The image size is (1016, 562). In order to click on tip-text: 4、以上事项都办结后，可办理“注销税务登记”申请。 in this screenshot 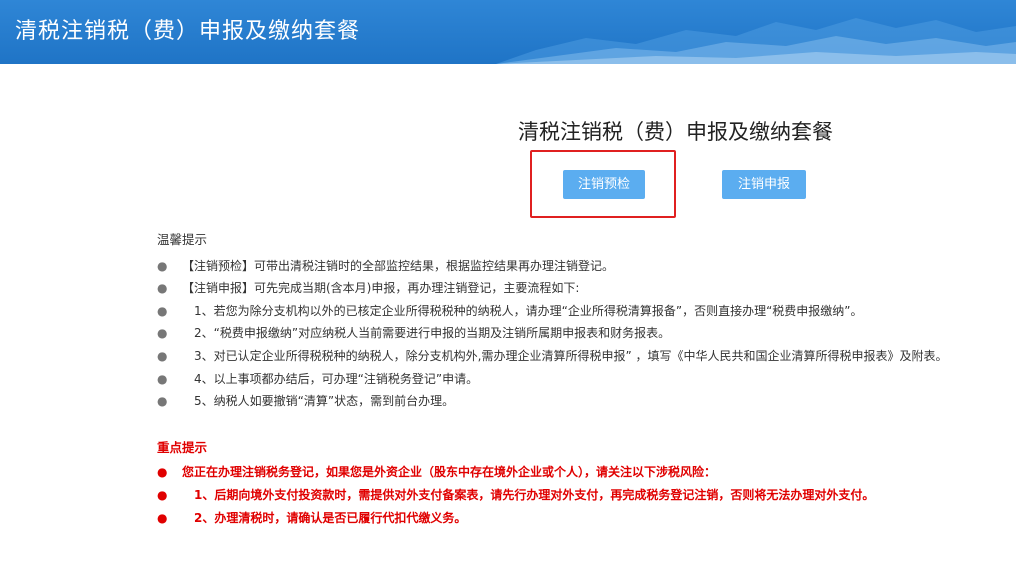, I will do `click(336, 379)`.